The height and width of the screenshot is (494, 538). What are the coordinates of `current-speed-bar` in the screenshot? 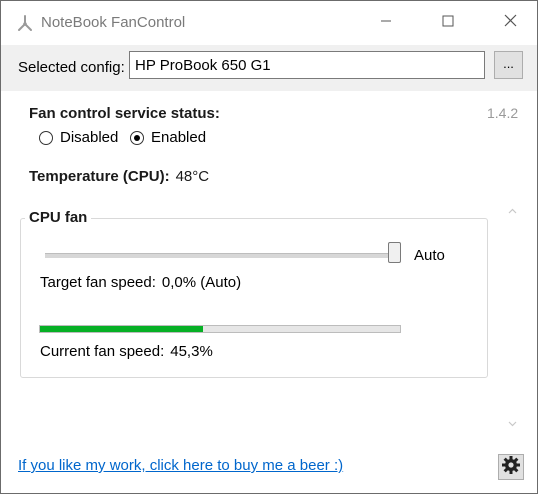 It's located at (220, 329).